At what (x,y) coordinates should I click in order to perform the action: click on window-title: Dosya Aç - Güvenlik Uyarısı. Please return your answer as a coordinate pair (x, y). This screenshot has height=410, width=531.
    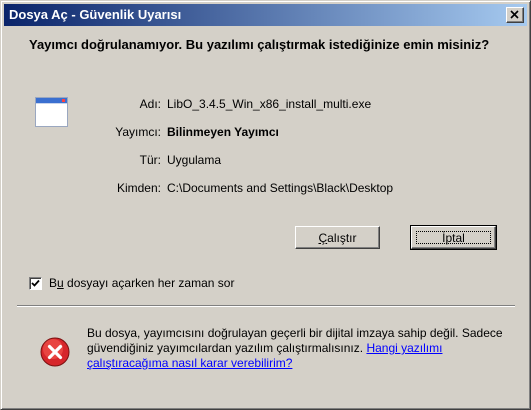
    Looking at the image, I should click on (95, 14).